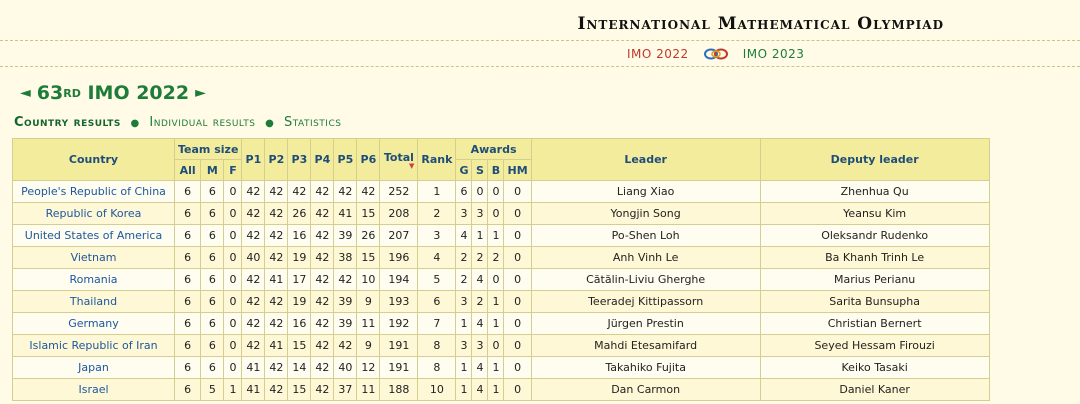  What do you see at coordinates (93, 345) in the screenshot?
I see `country-cell: Islamic Republic of Iran` at bounding box center [93, 345].